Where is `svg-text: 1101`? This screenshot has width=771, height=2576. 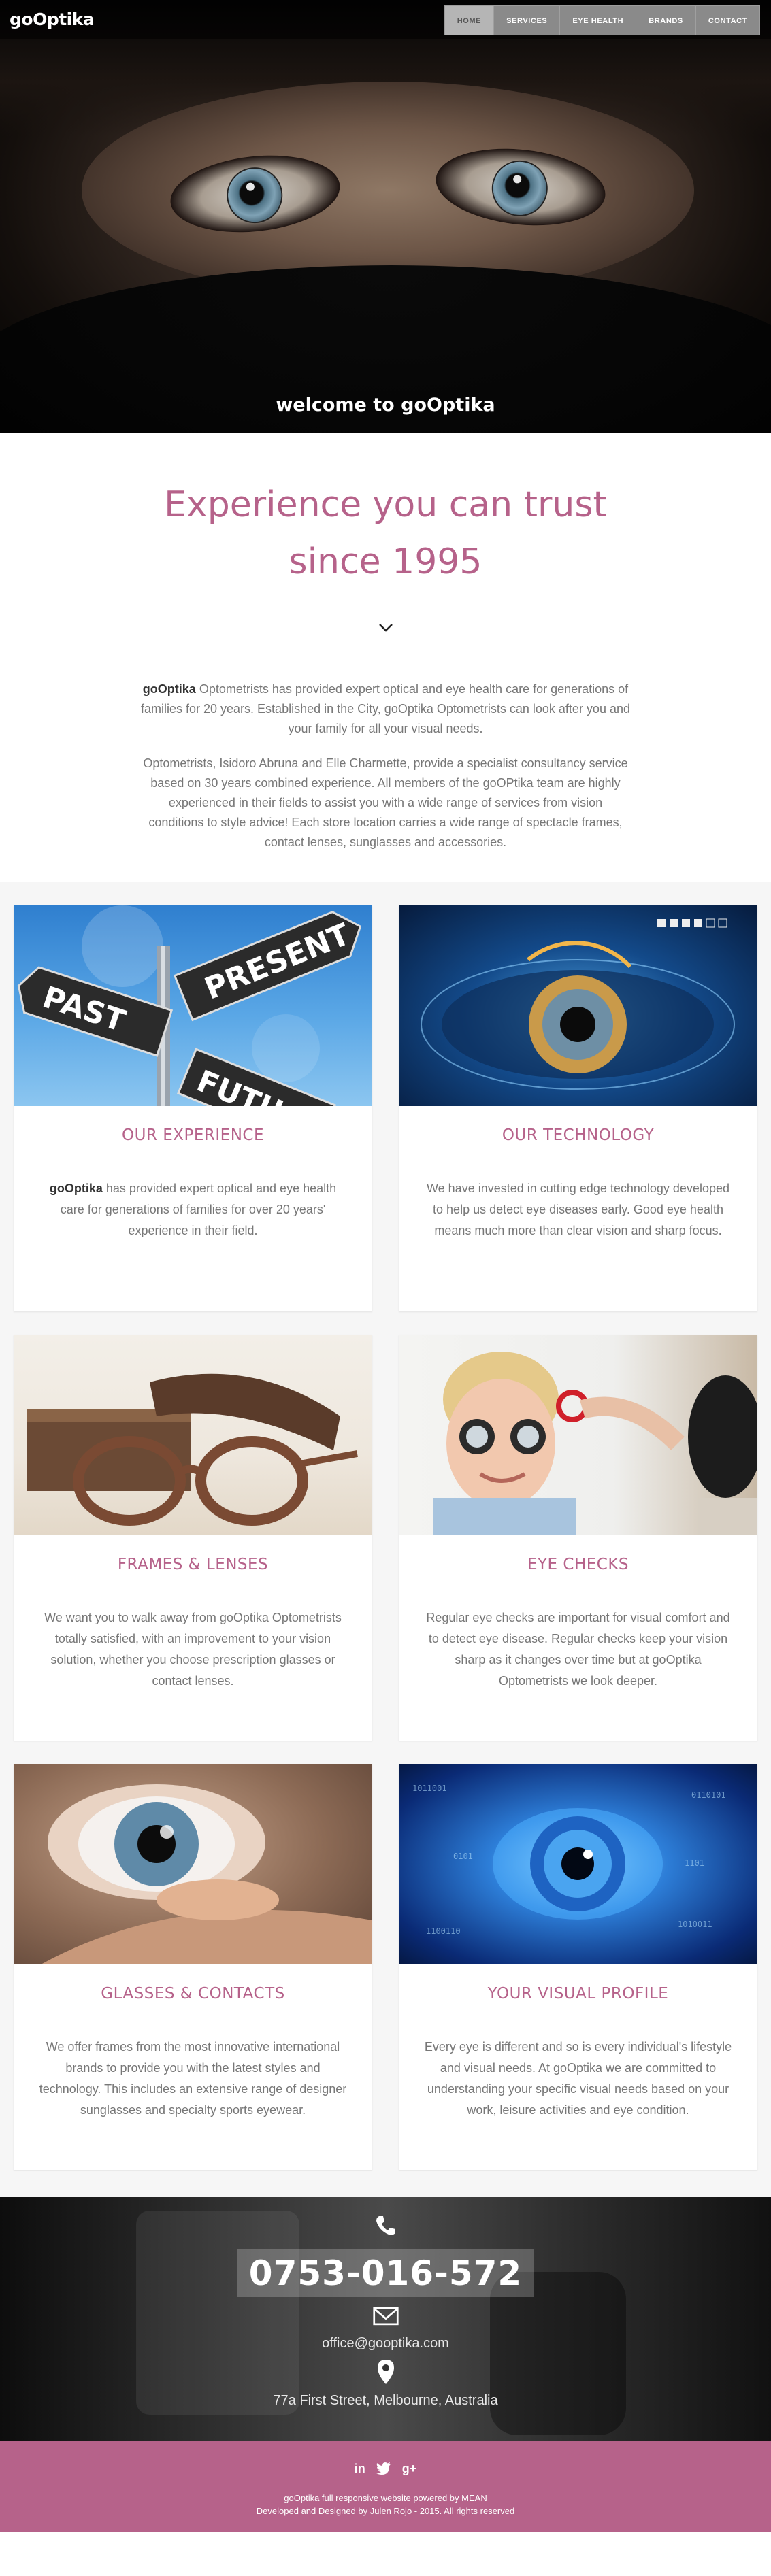
svg-text: 1101 is located at coordinates (695, 1863).